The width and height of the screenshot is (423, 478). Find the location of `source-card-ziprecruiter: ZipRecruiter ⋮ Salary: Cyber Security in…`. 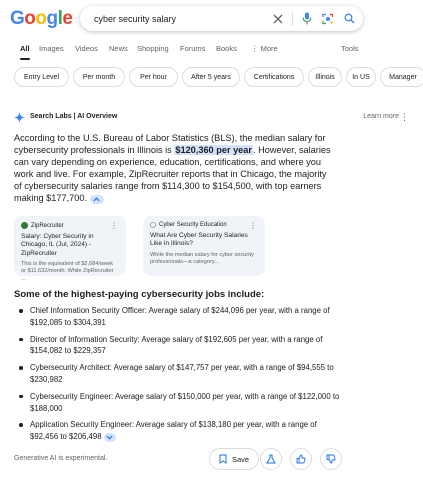

source-card-ziprecruiter: ZipRecruiter ⋮ Salary: Cyber Security in… is located at coordinates (70, 249).